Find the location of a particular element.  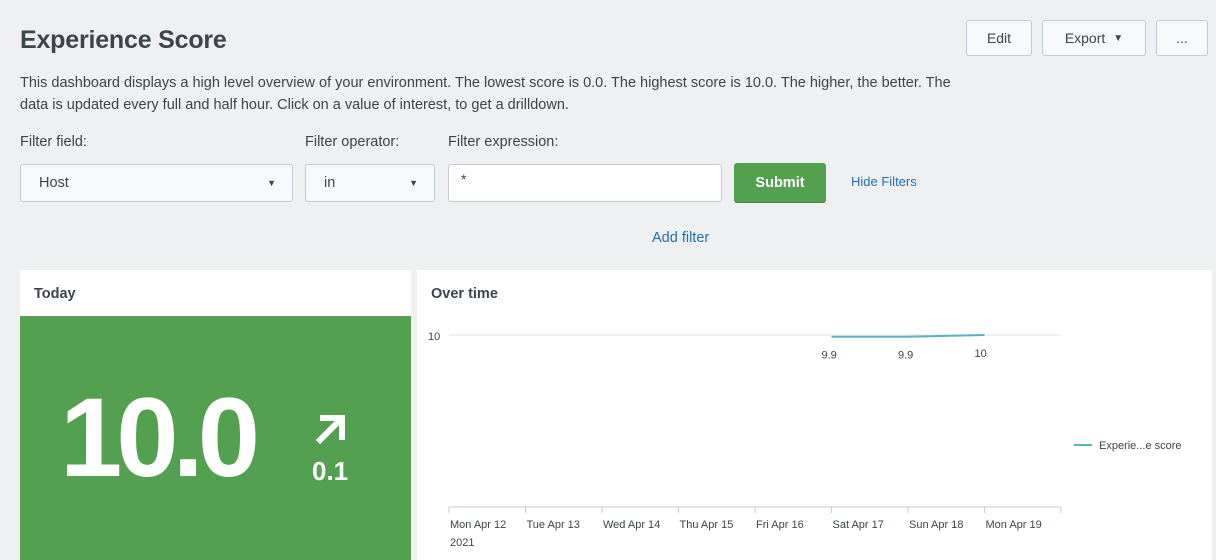

score-tile: 10.0 0.1 is located at coordinates (215, 438).